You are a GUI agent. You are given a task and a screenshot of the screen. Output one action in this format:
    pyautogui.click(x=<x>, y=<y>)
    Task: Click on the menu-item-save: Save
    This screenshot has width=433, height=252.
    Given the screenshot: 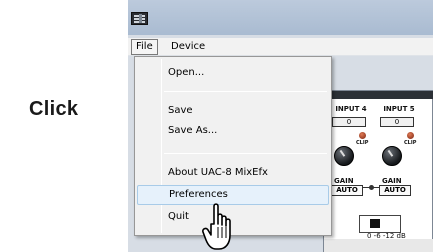 What is the action you would take?
    pyautogui.click(x=233, y=111)
    